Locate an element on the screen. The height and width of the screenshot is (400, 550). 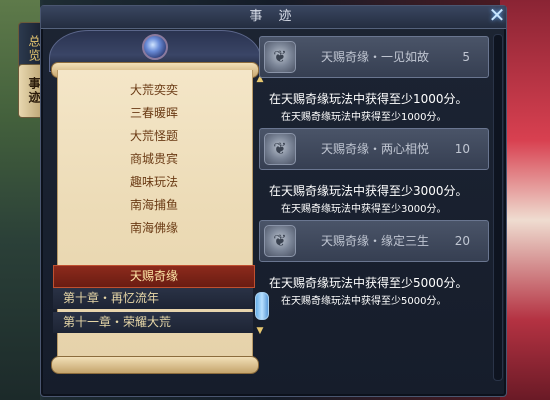
menu-item: 商城贵宾 is located at coordinates (154, 159).